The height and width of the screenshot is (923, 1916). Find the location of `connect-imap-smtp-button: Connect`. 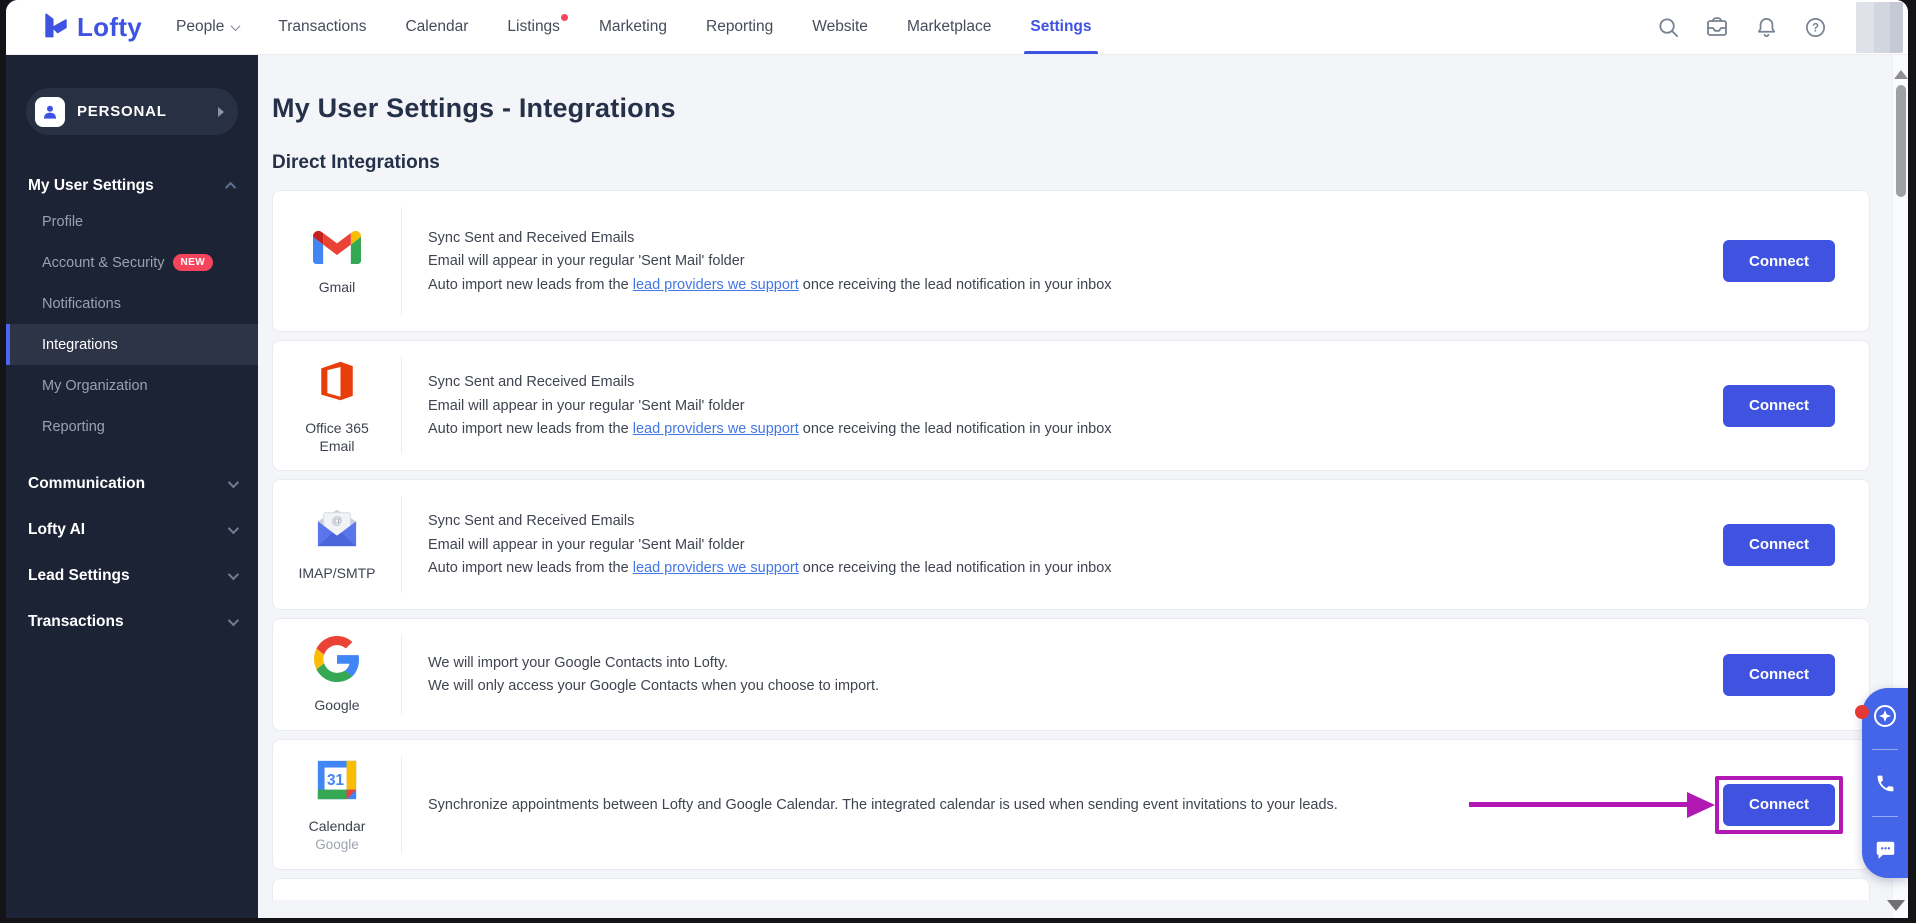

connect-imap-smtp-button: Connect is located at coordinates (1779, 544).